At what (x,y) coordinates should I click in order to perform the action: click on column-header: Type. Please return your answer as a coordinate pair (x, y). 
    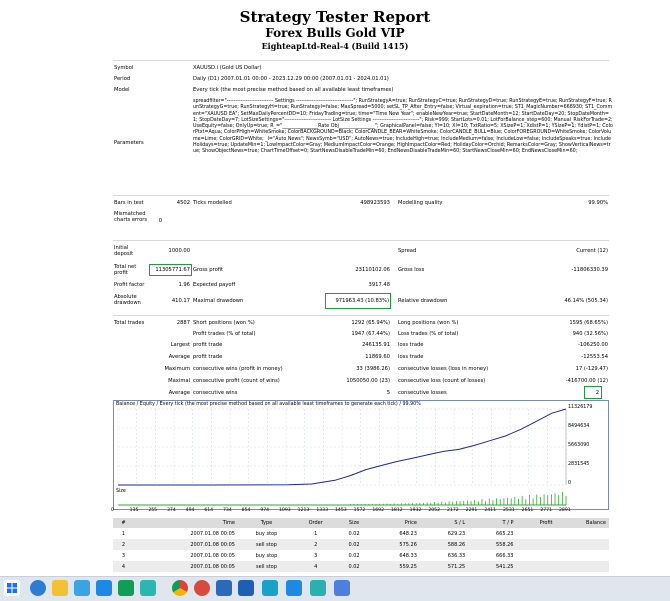
    Looking at the image, I should click on (266, 523).